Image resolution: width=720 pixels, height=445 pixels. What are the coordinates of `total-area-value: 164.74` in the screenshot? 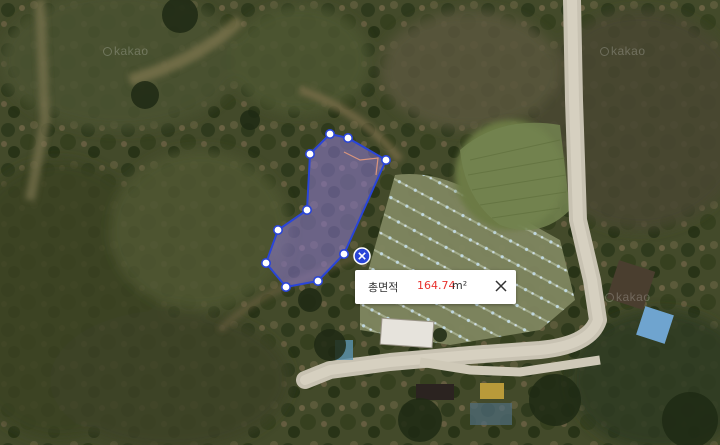 It's located at (436, 285).